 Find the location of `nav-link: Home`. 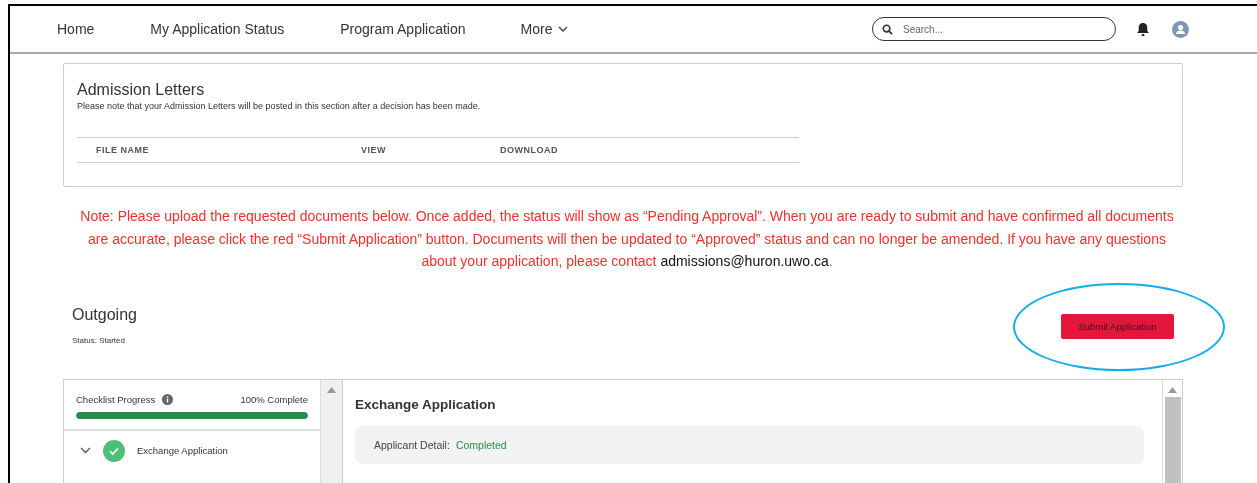

nav-link: Home is located at coordinates (76, 29).